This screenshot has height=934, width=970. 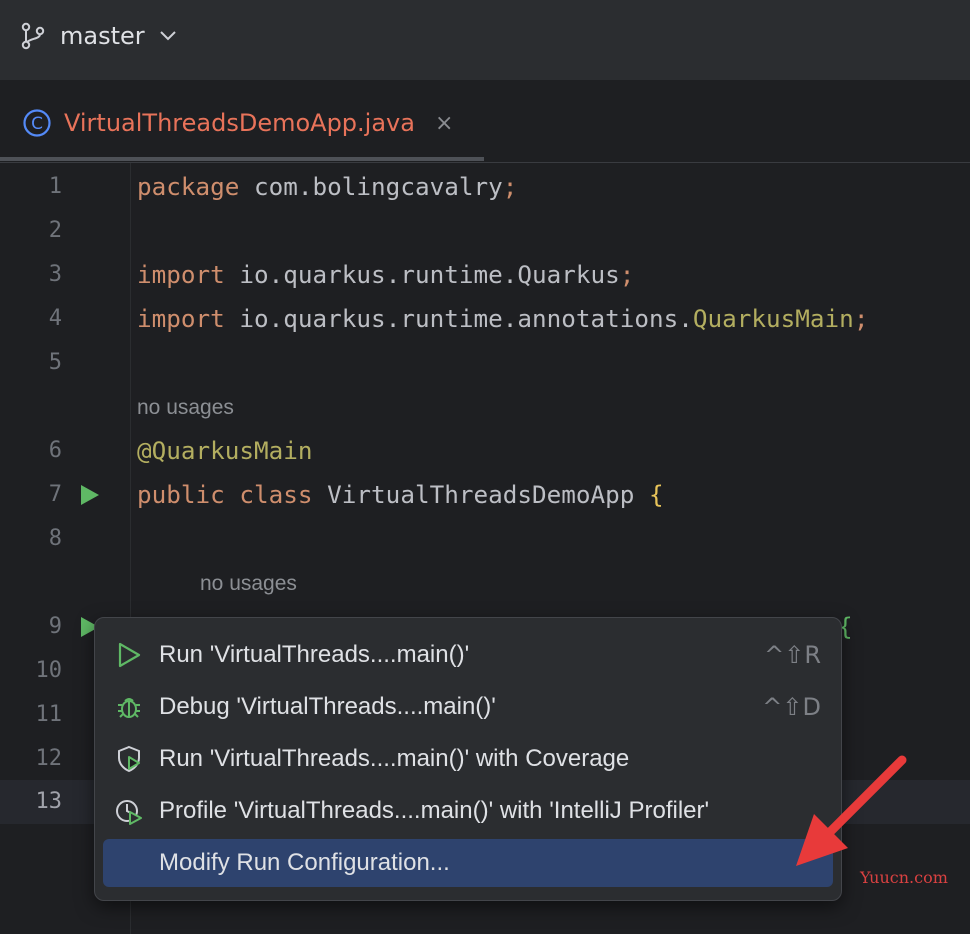 I want to click on code-text: import io.quarkus.runtime.Quarkus;, so click(x=386, y=274).